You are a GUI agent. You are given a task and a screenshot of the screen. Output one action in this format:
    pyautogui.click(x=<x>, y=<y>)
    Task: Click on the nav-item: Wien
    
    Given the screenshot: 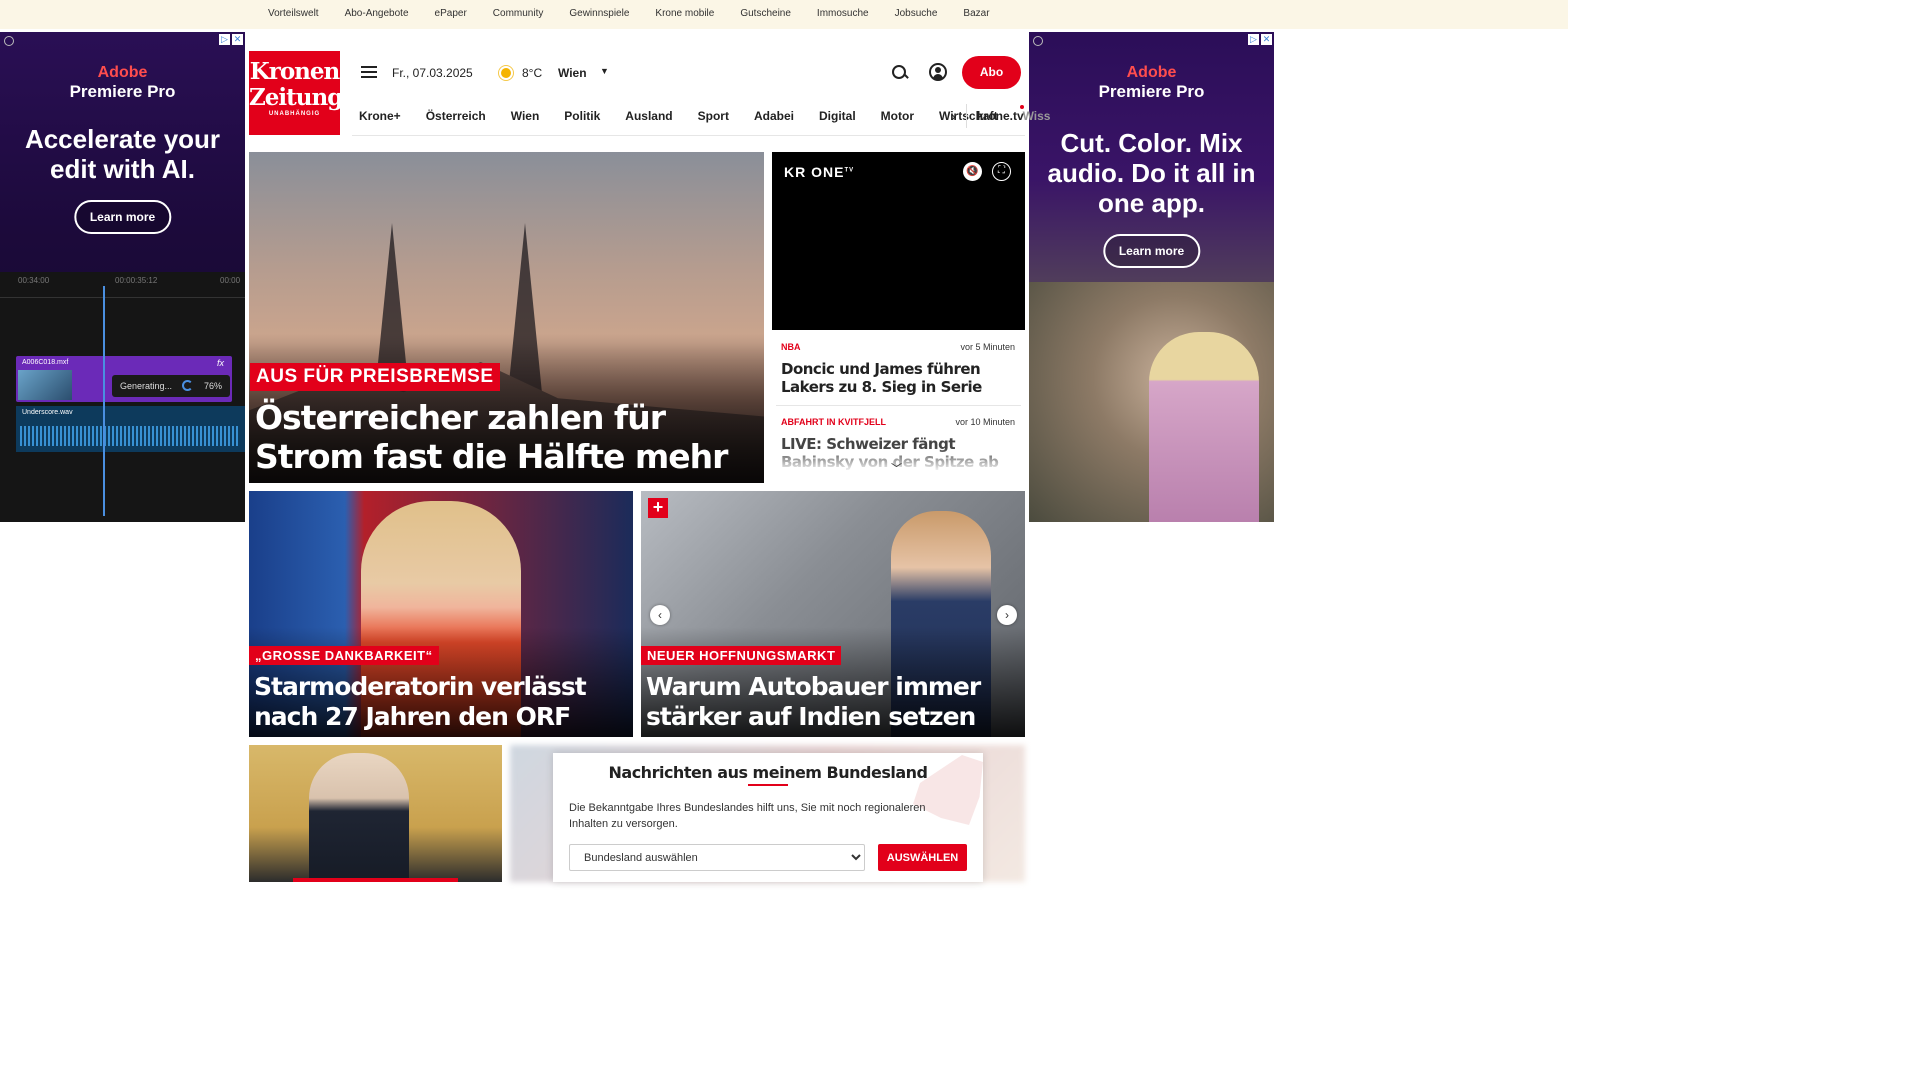 What is the action you would take?
    pyautogui.click(x=525, y=116)
    